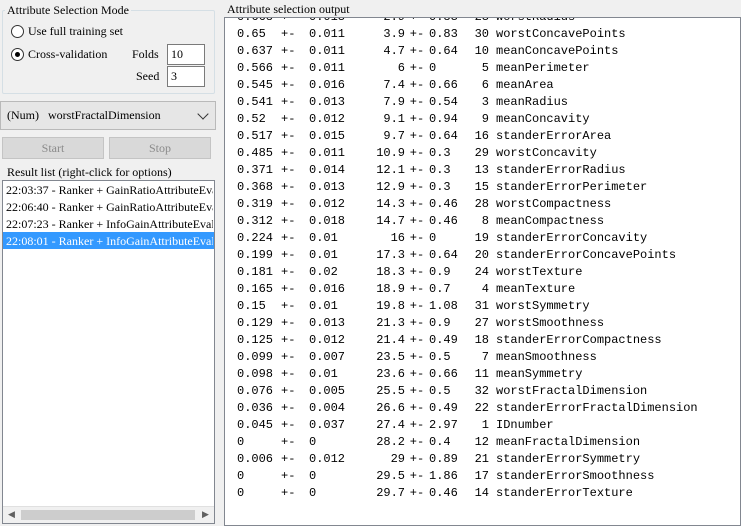 The width and height of the screenshot is (741, 526). I want to click on merit-sd: 0.012, so click(327, 459).